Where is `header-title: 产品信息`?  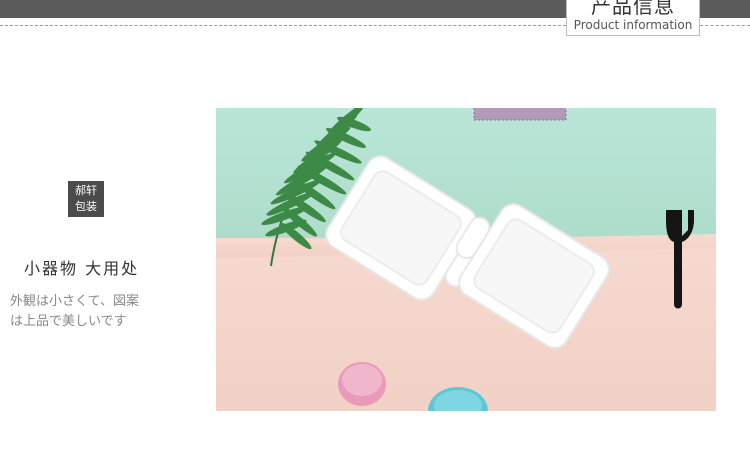
header-title: 产品信息 is located at coordinates (633, 9).